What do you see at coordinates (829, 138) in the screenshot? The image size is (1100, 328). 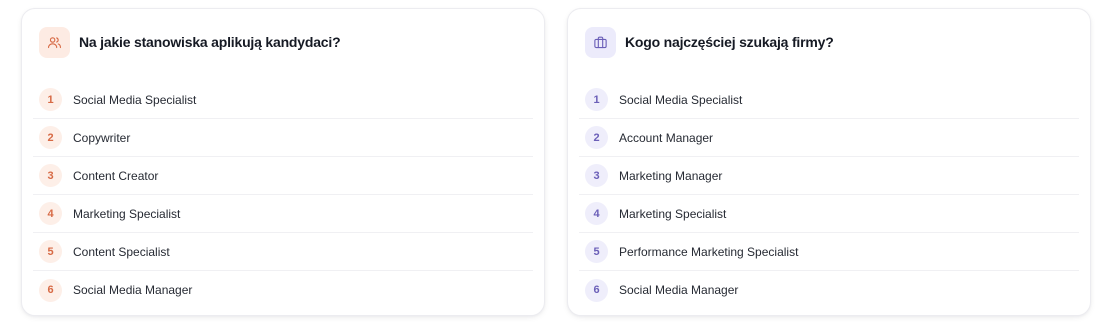 I see `list-item: 2 Account Manager` at bounding box center [829, 138].